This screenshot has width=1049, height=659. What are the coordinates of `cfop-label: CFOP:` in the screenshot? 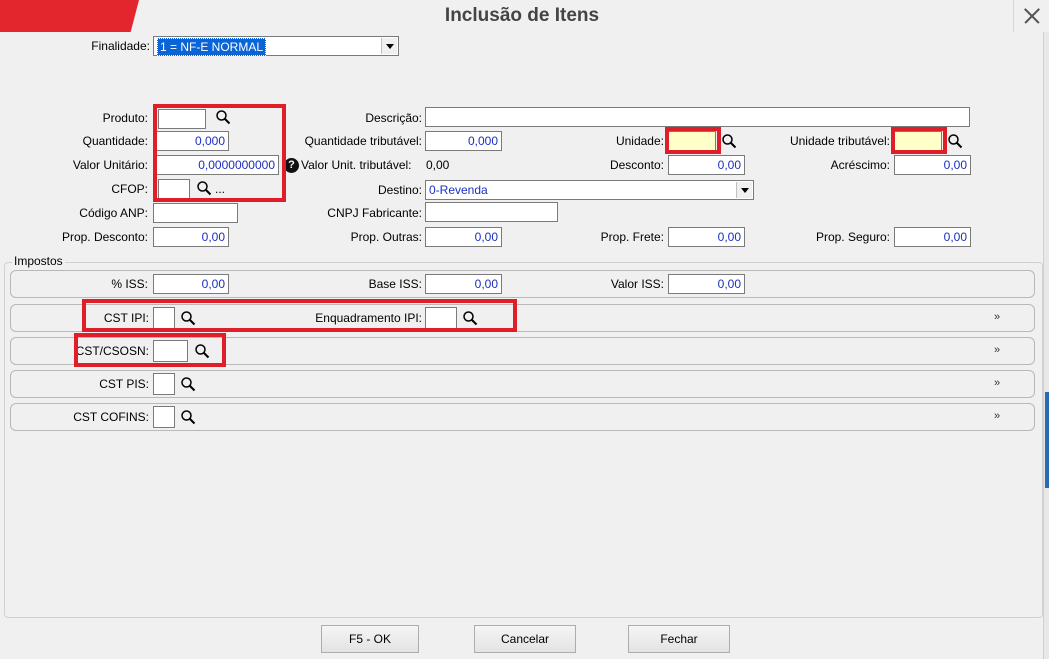 It's located at (129, 189).